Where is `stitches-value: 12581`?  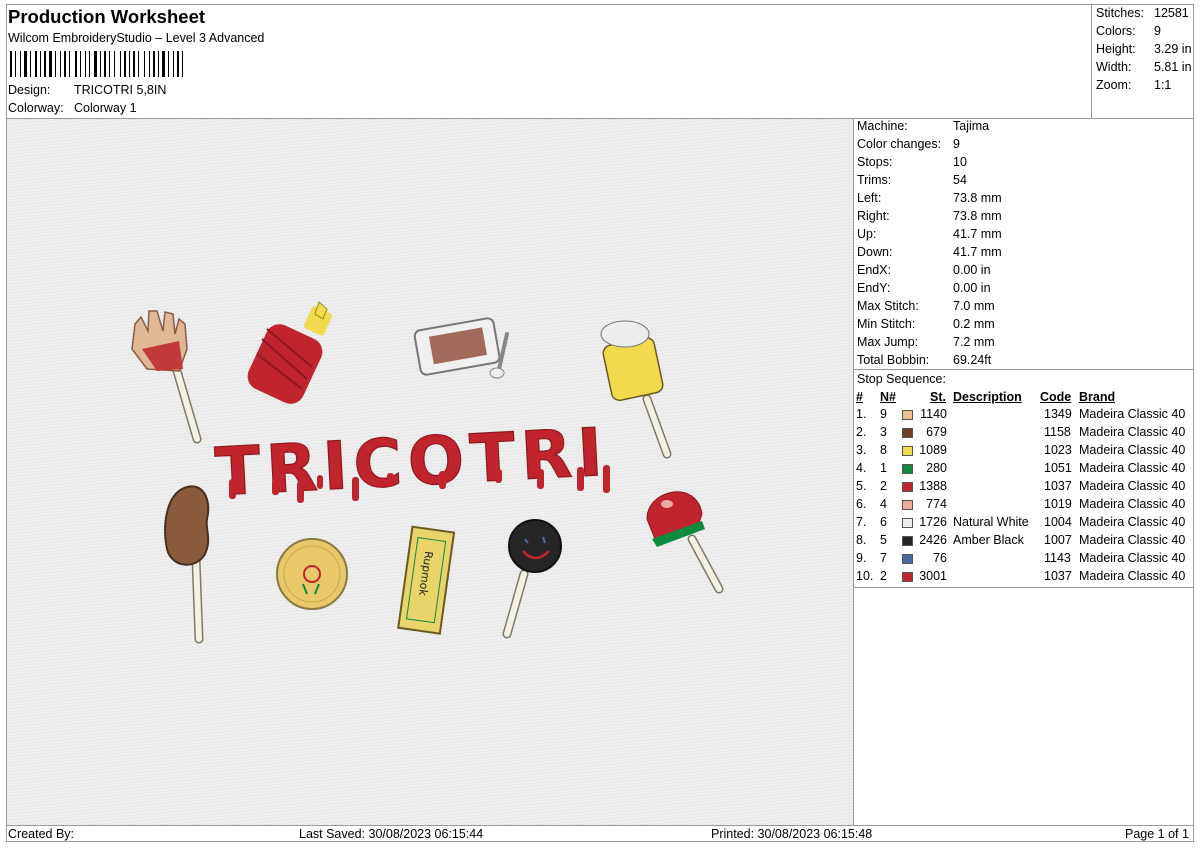
stitches-value: 12581 is located at coordinates (1171, 13).